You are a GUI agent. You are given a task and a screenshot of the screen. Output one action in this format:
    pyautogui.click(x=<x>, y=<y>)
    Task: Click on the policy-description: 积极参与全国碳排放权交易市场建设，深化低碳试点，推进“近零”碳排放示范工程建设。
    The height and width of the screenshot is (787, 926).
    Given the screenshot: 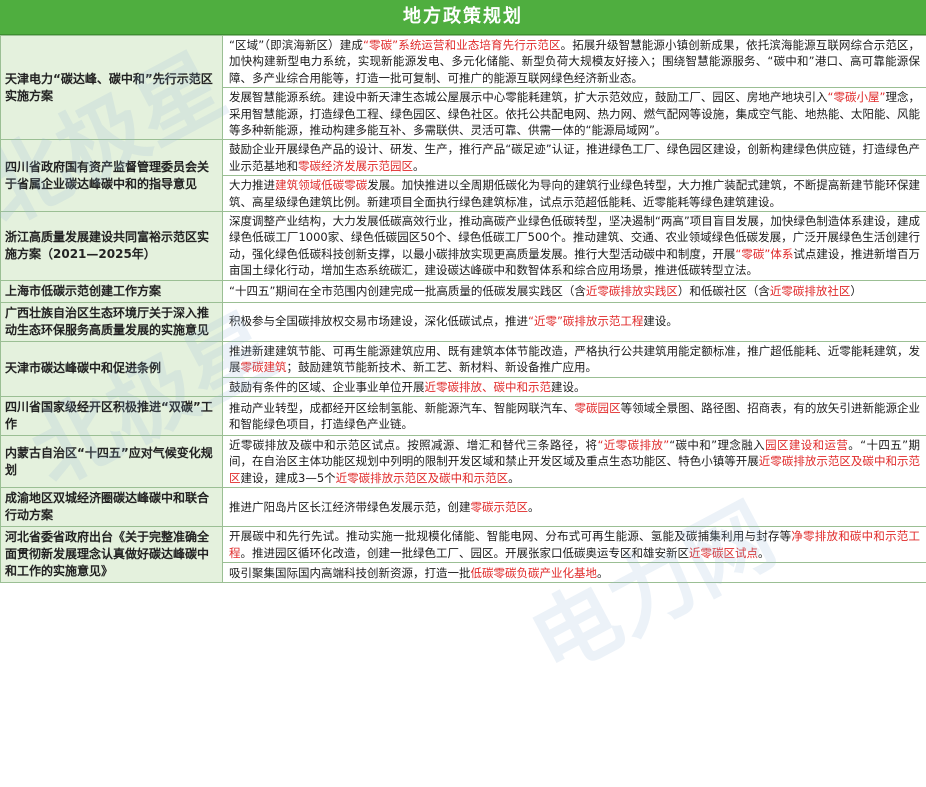 What is the action you would take?
    pyautogui.click(x=574, y=321)
    